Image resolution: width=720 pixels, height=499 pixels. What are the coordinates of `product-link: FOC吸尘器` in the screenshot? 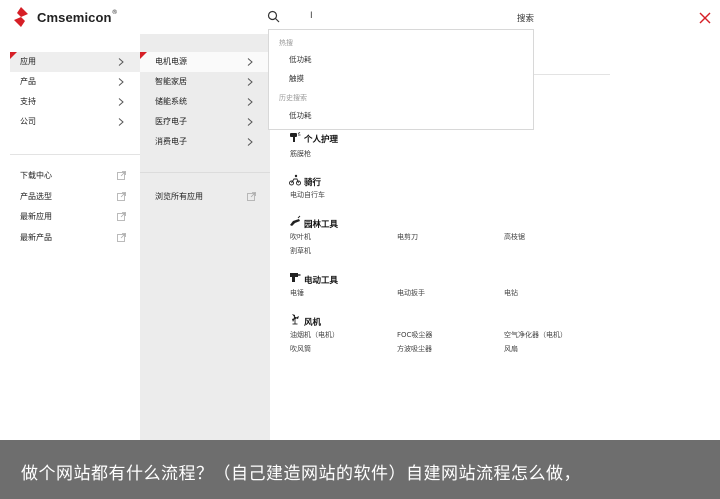 It's located at (414, 335).